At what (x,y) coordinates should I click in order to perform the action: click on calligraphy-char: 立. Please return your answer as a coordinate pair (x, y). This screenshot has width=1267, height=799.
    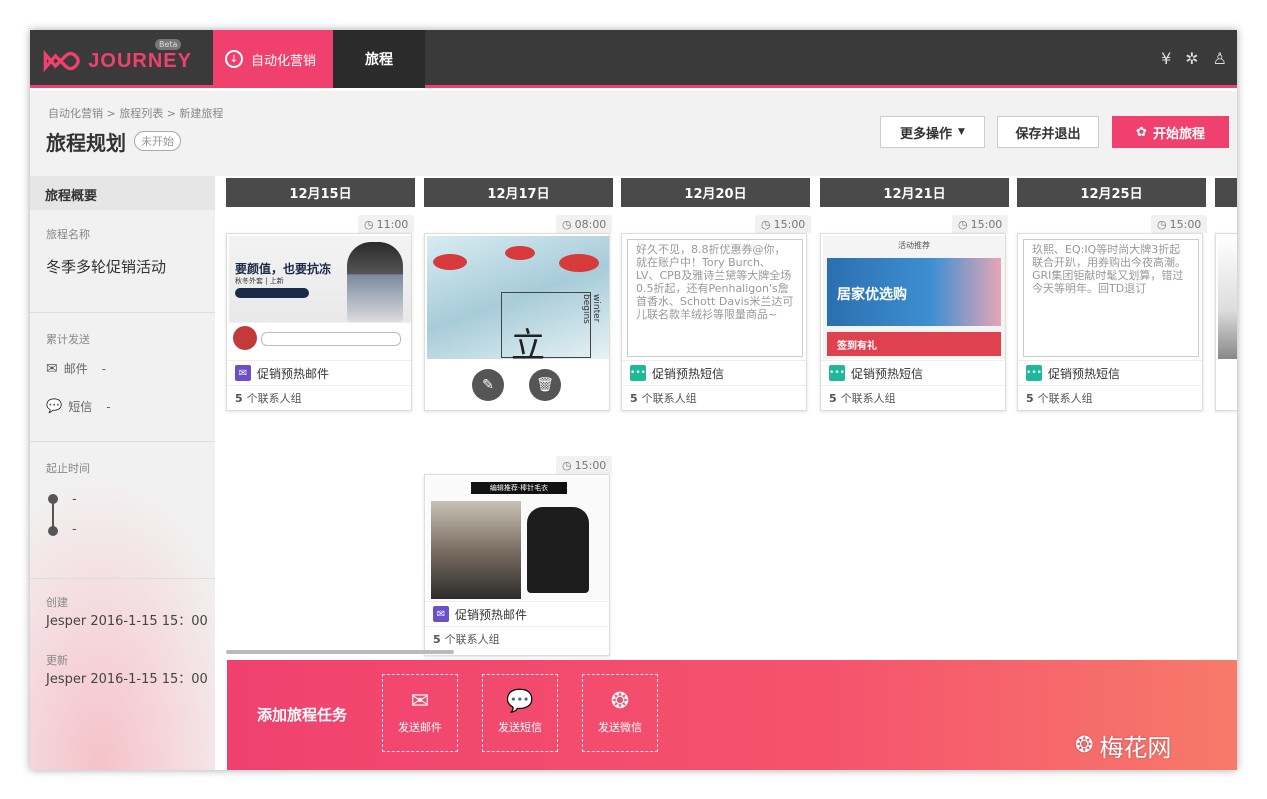
    Looking at the image, I should click on (528, 342).